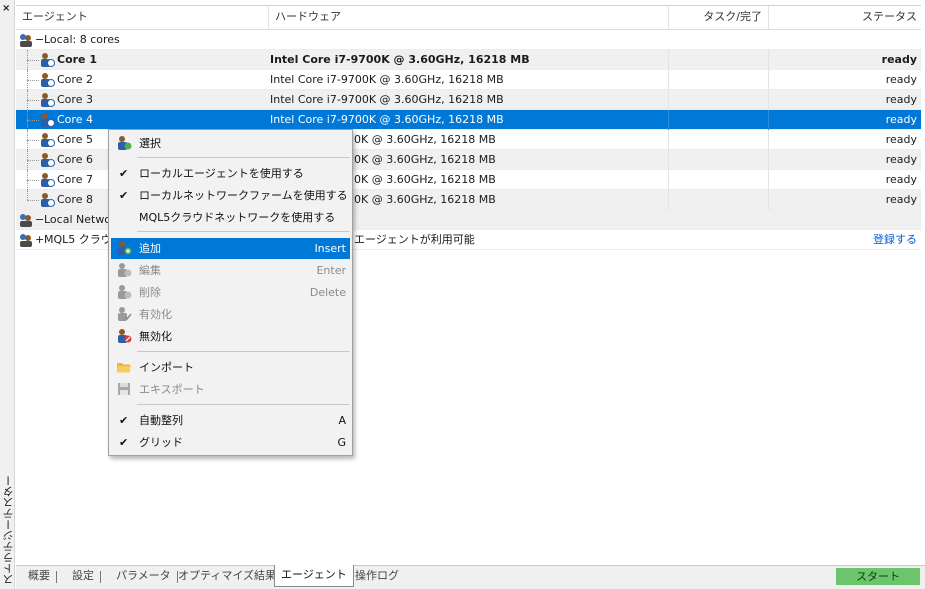 This screenshot has height=589, width=925. I want to click on group-label: MQL5 クラウ, so click(78, 239).